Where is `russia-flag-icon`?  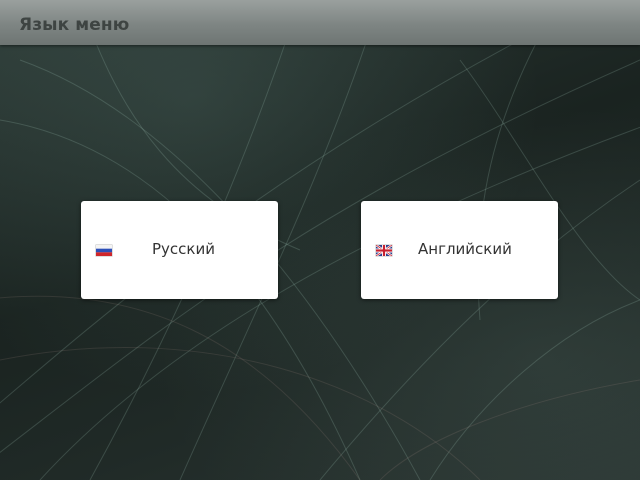
russia-flag-icon is located at coordinates (104, 250).